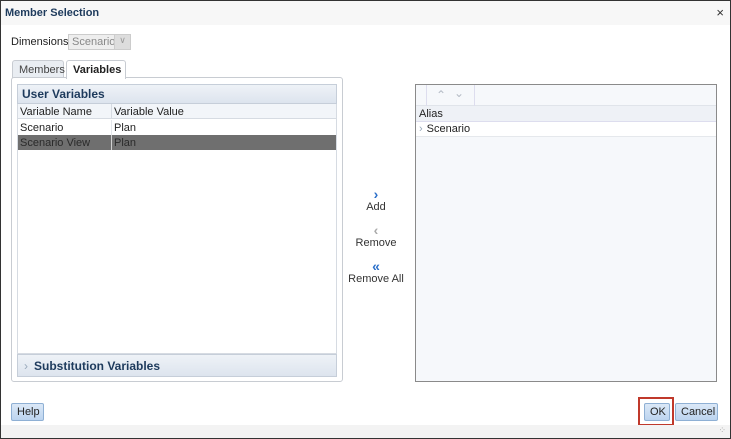  What do you see at coordinates (56, 112) in the screenshot?
I see `column-header-name: Variable Name` at bounding box center [56, 112].